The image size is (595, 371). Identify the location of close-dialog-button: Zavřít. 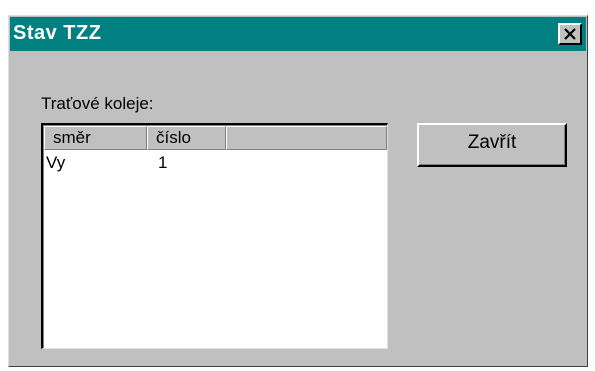
(492, 145).